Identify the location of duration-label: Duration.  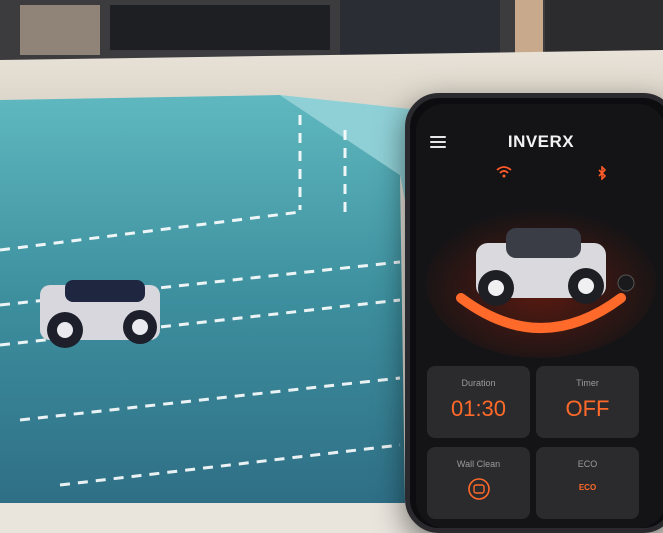
(478, 383).